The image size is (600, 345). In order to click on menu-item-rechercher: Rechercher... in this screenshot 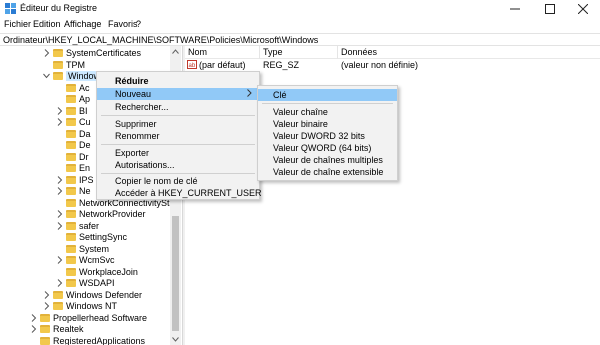, I will do `click(178, 107)`.